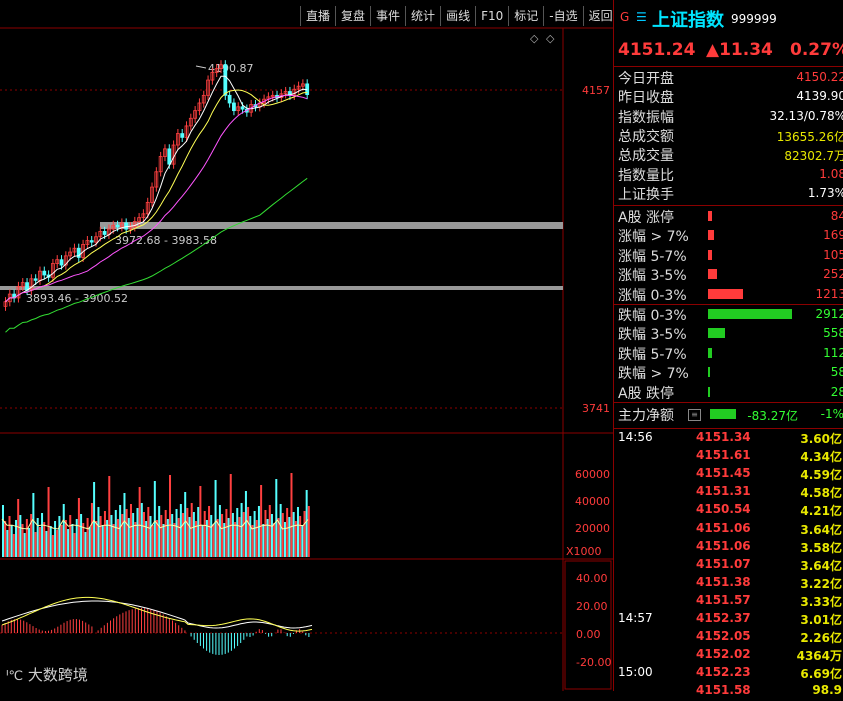 The image size is (843, 701). I want to click on breadth-label: 涨幅 3-5%, so click(652, 276).